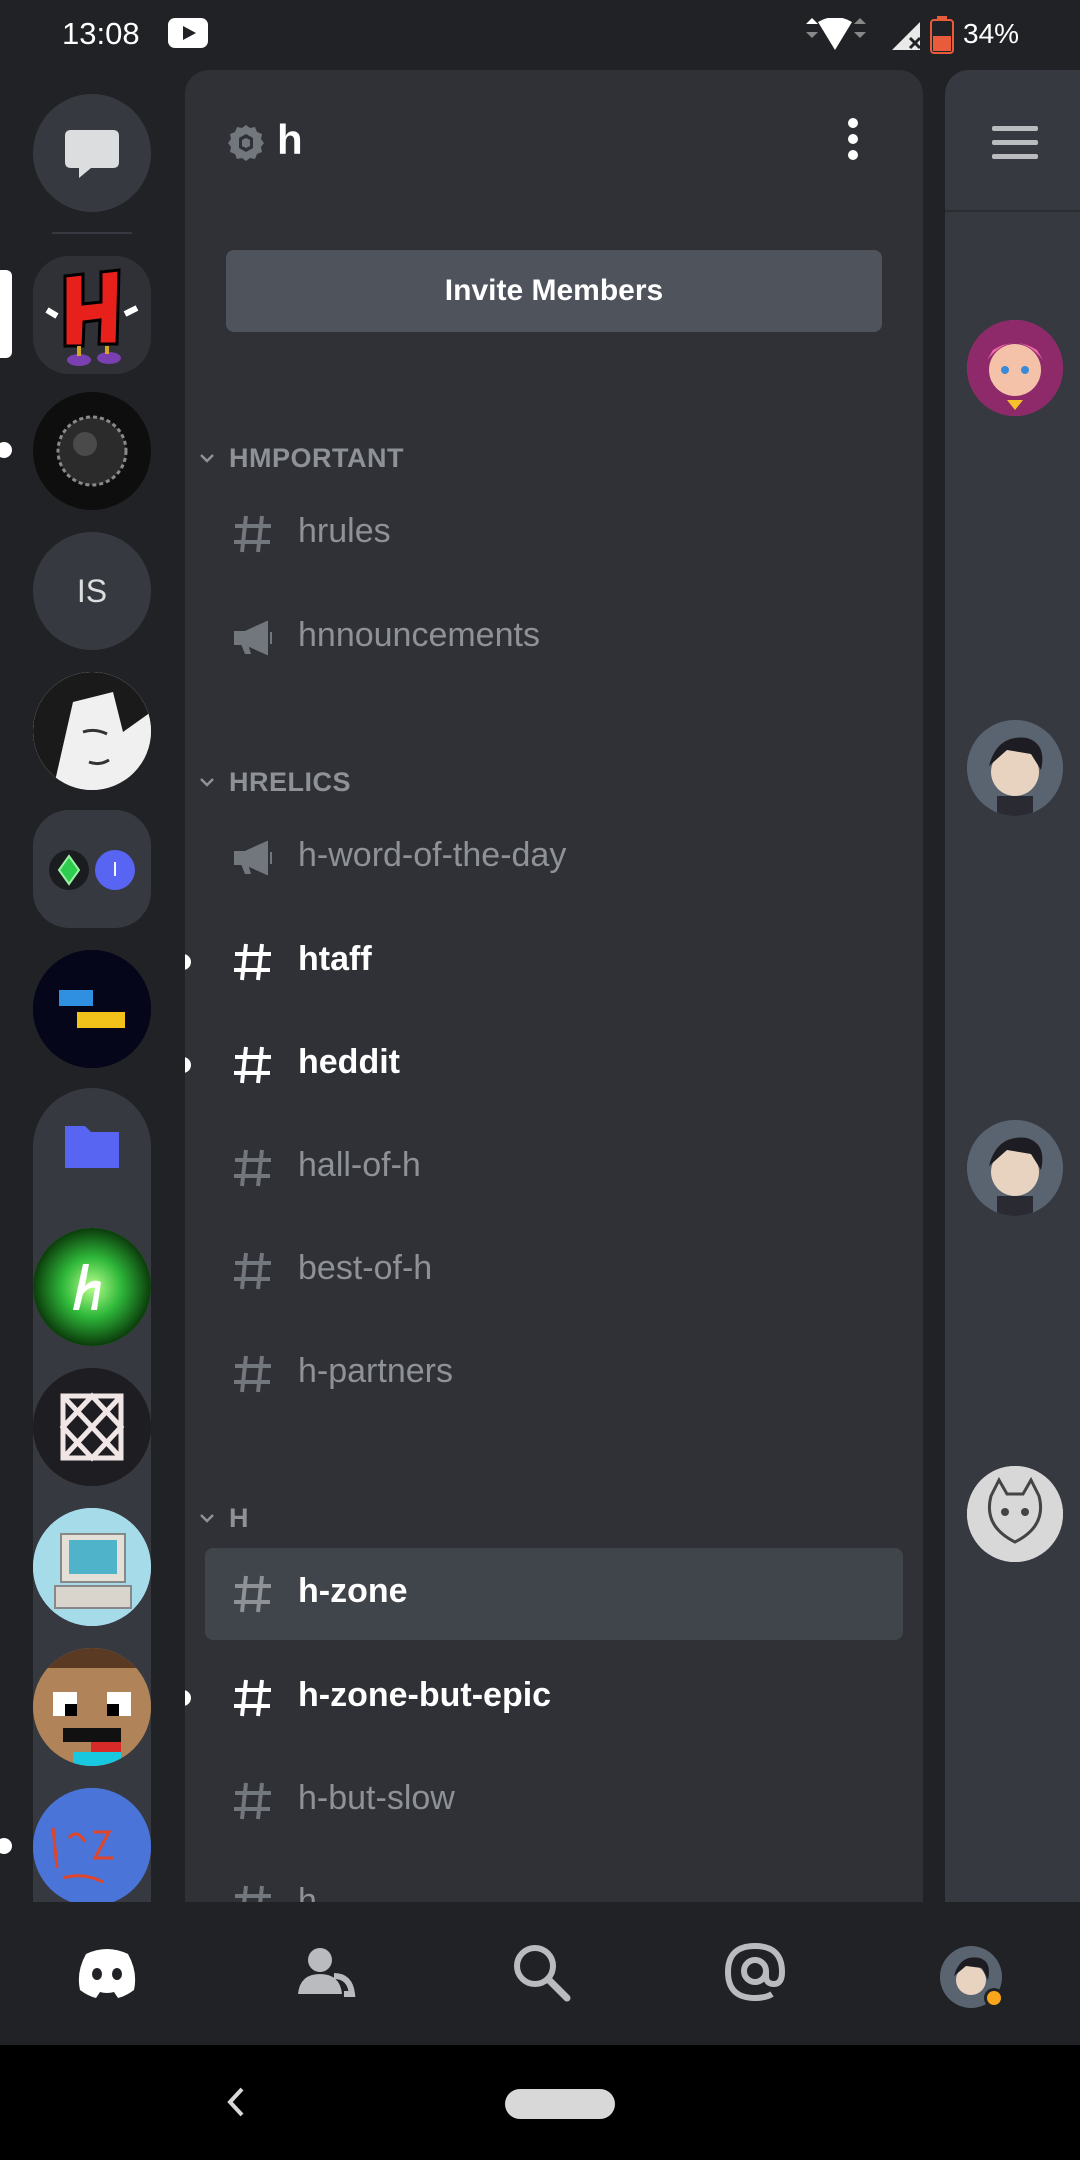 This screenshot has height=2160, width=1080. What do you see at coordinates (554, 1168) in the screenshot?
I see `channel-hall-of-h: hall-of-h` at bounding box center [554, 1168].